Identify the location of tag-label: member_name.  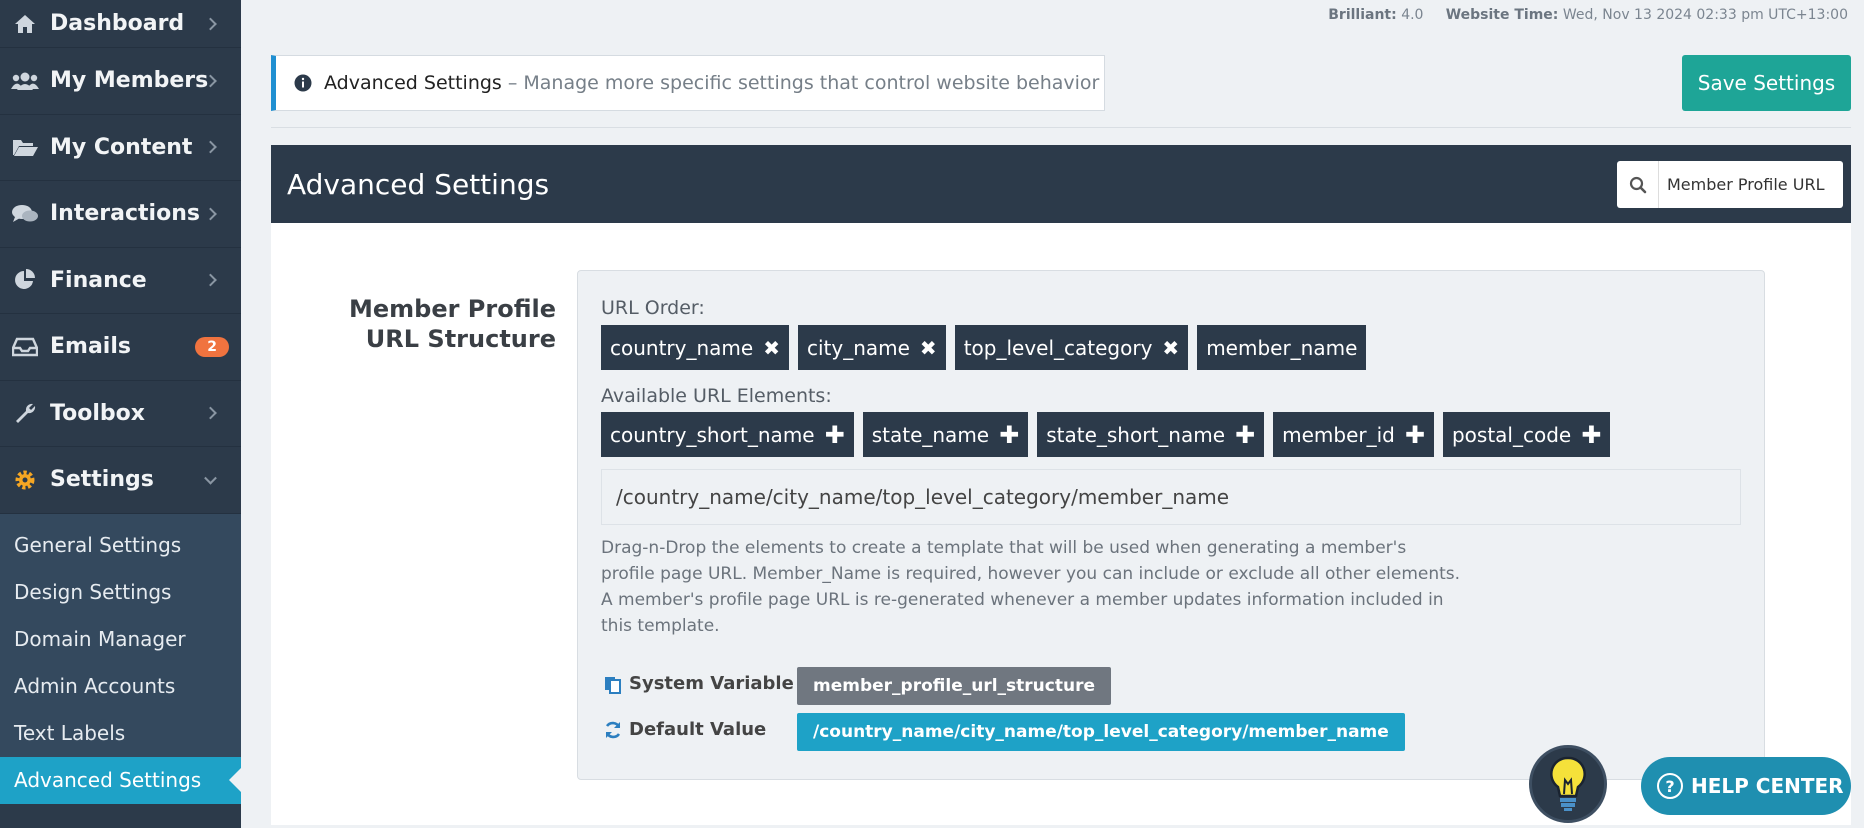
(1282, 347).